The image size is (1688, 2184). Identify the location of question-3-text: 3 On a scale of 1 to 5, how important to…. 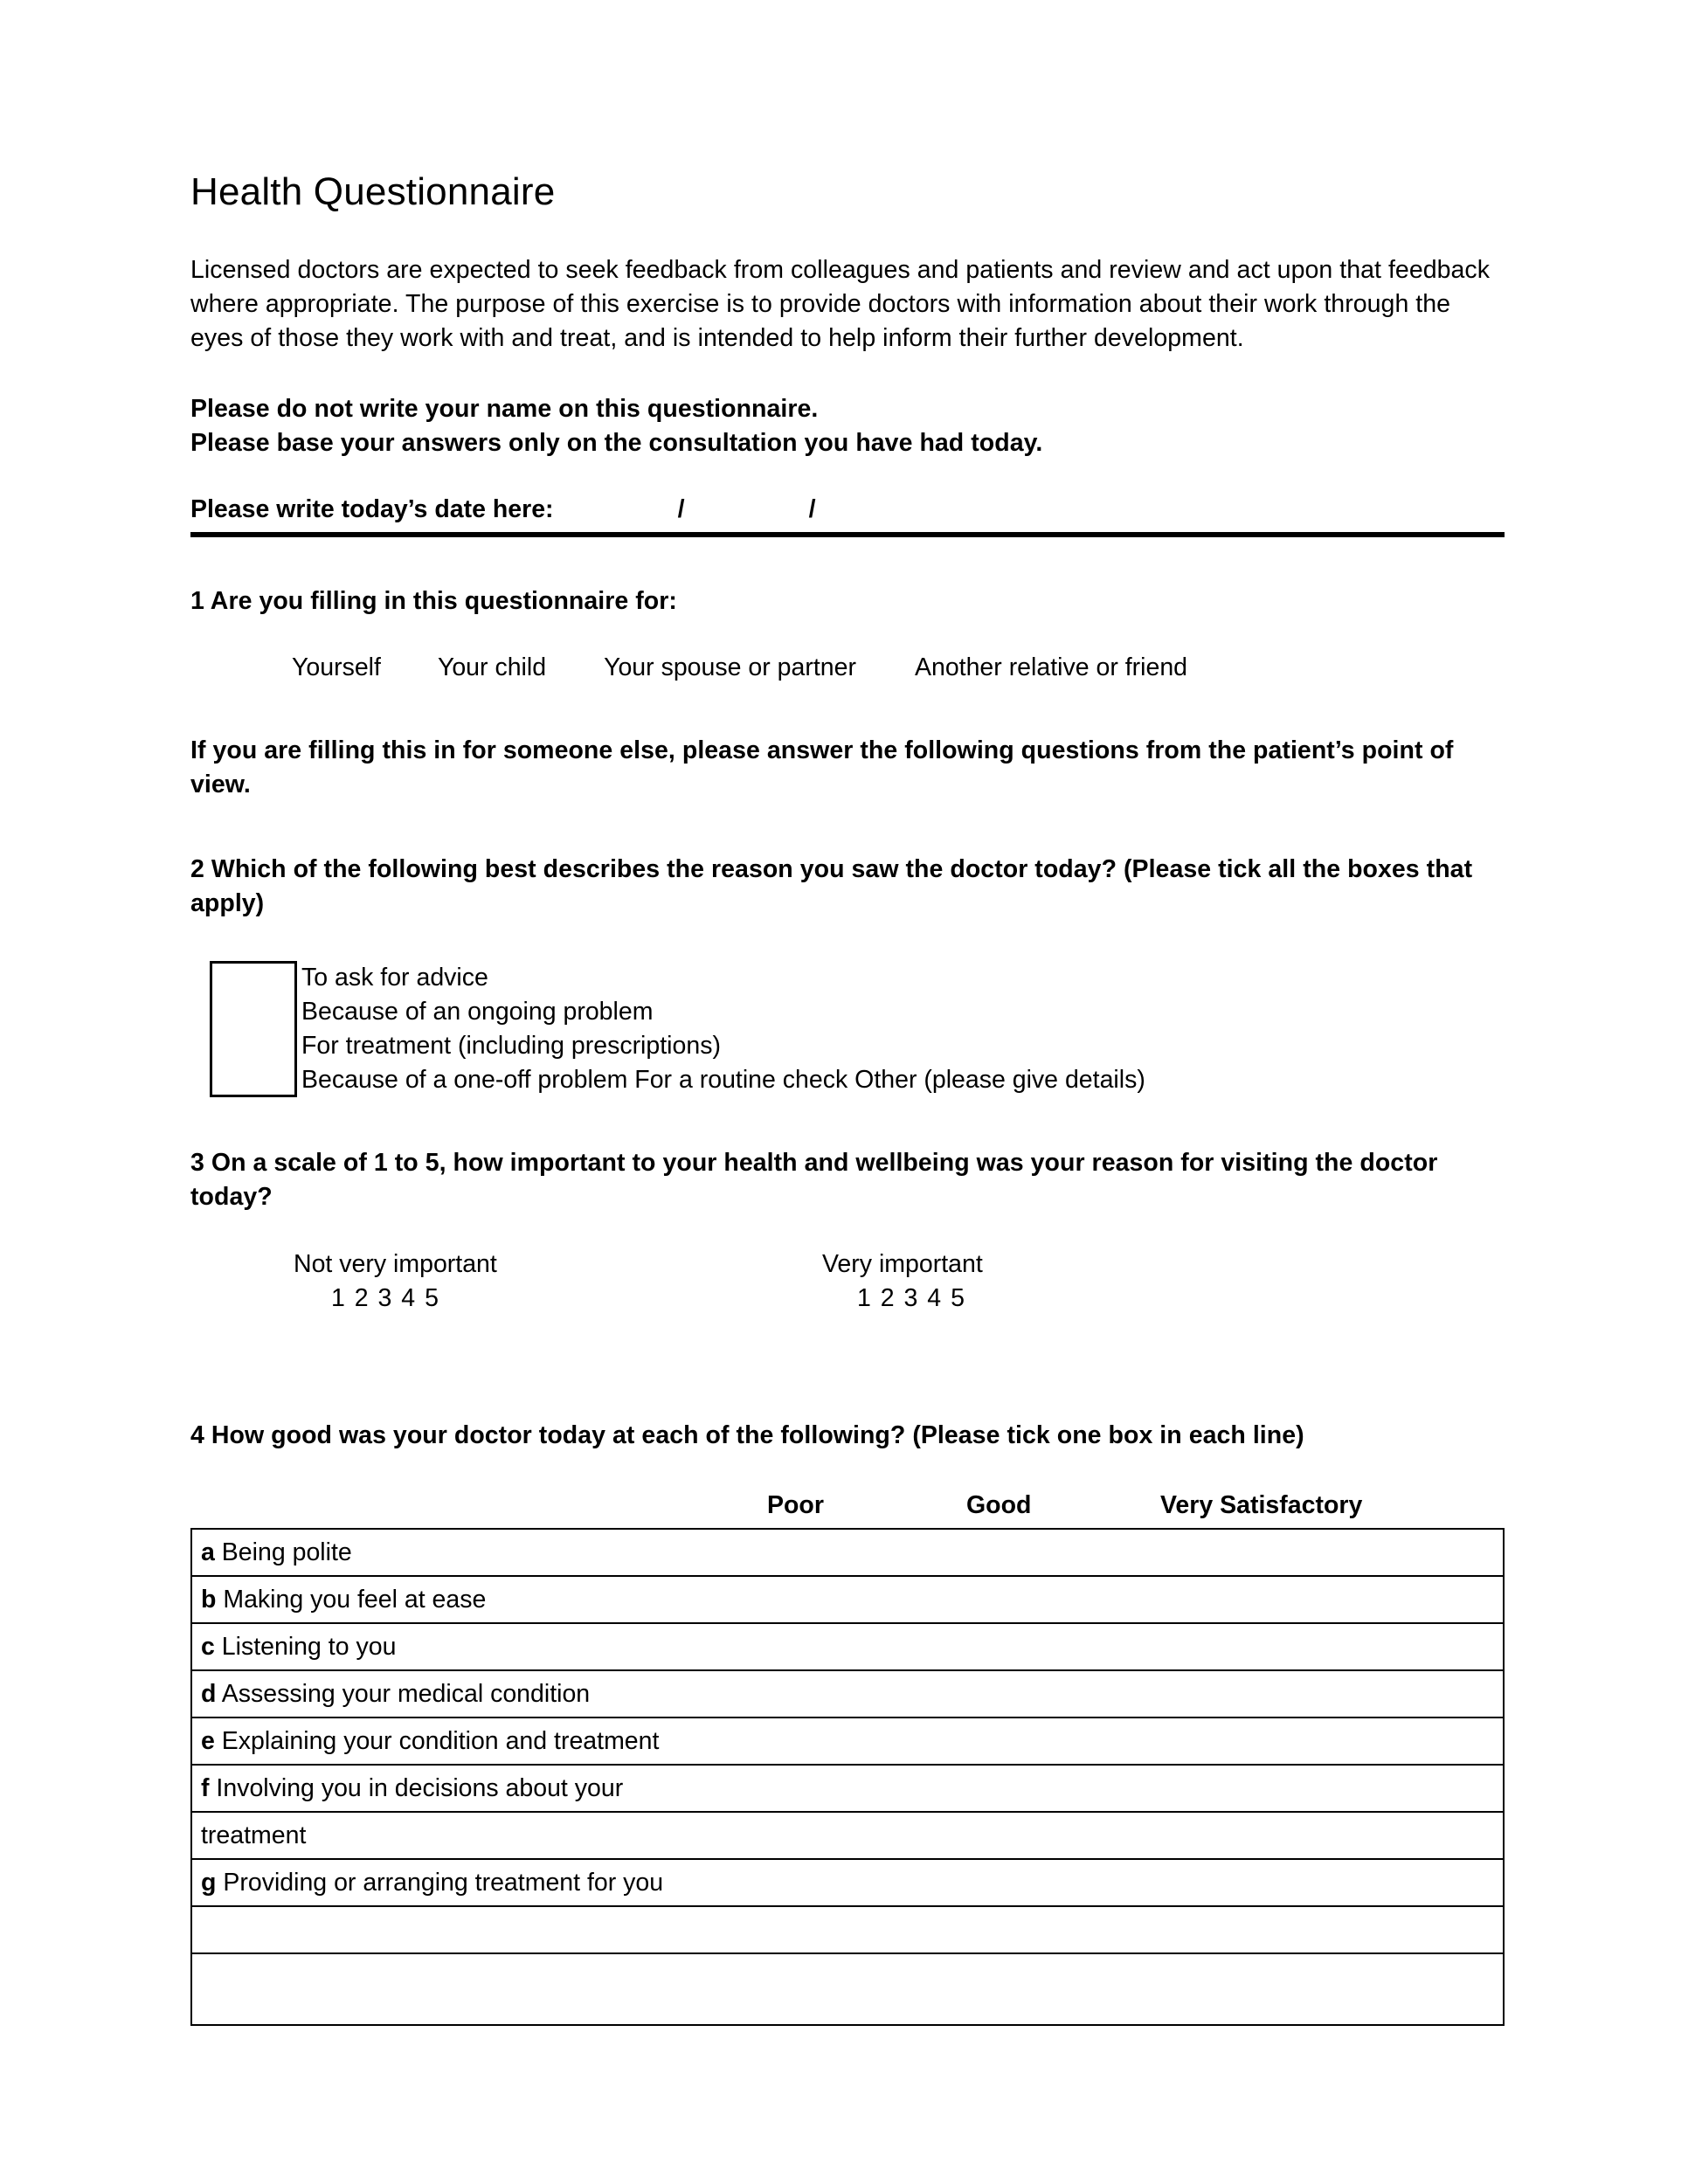
(814, 1180).